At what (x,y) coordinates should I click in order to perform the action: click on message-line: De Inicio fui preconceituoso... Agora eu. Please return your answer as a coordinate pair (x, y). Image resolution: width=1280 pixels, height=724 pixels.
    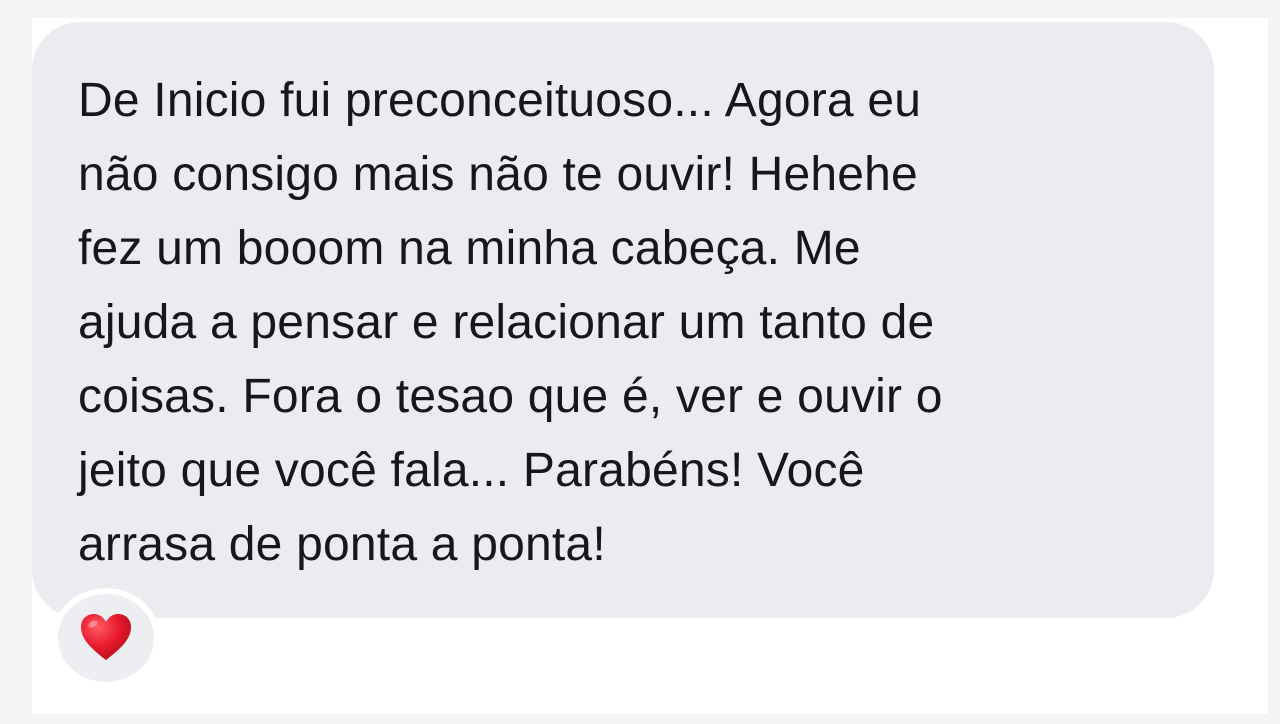
    Looking at the image, I should click on (500, 100).